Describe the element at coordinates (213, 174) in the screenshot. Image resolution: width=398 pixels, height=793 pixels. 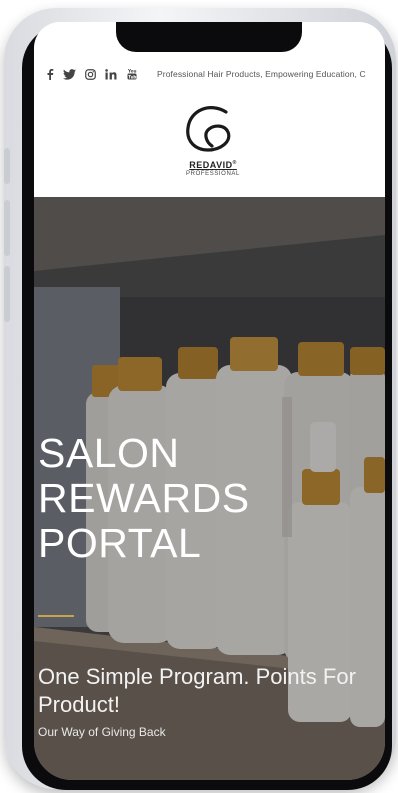
I see `brand-subtitle: PROFESSIONAL` at that location.